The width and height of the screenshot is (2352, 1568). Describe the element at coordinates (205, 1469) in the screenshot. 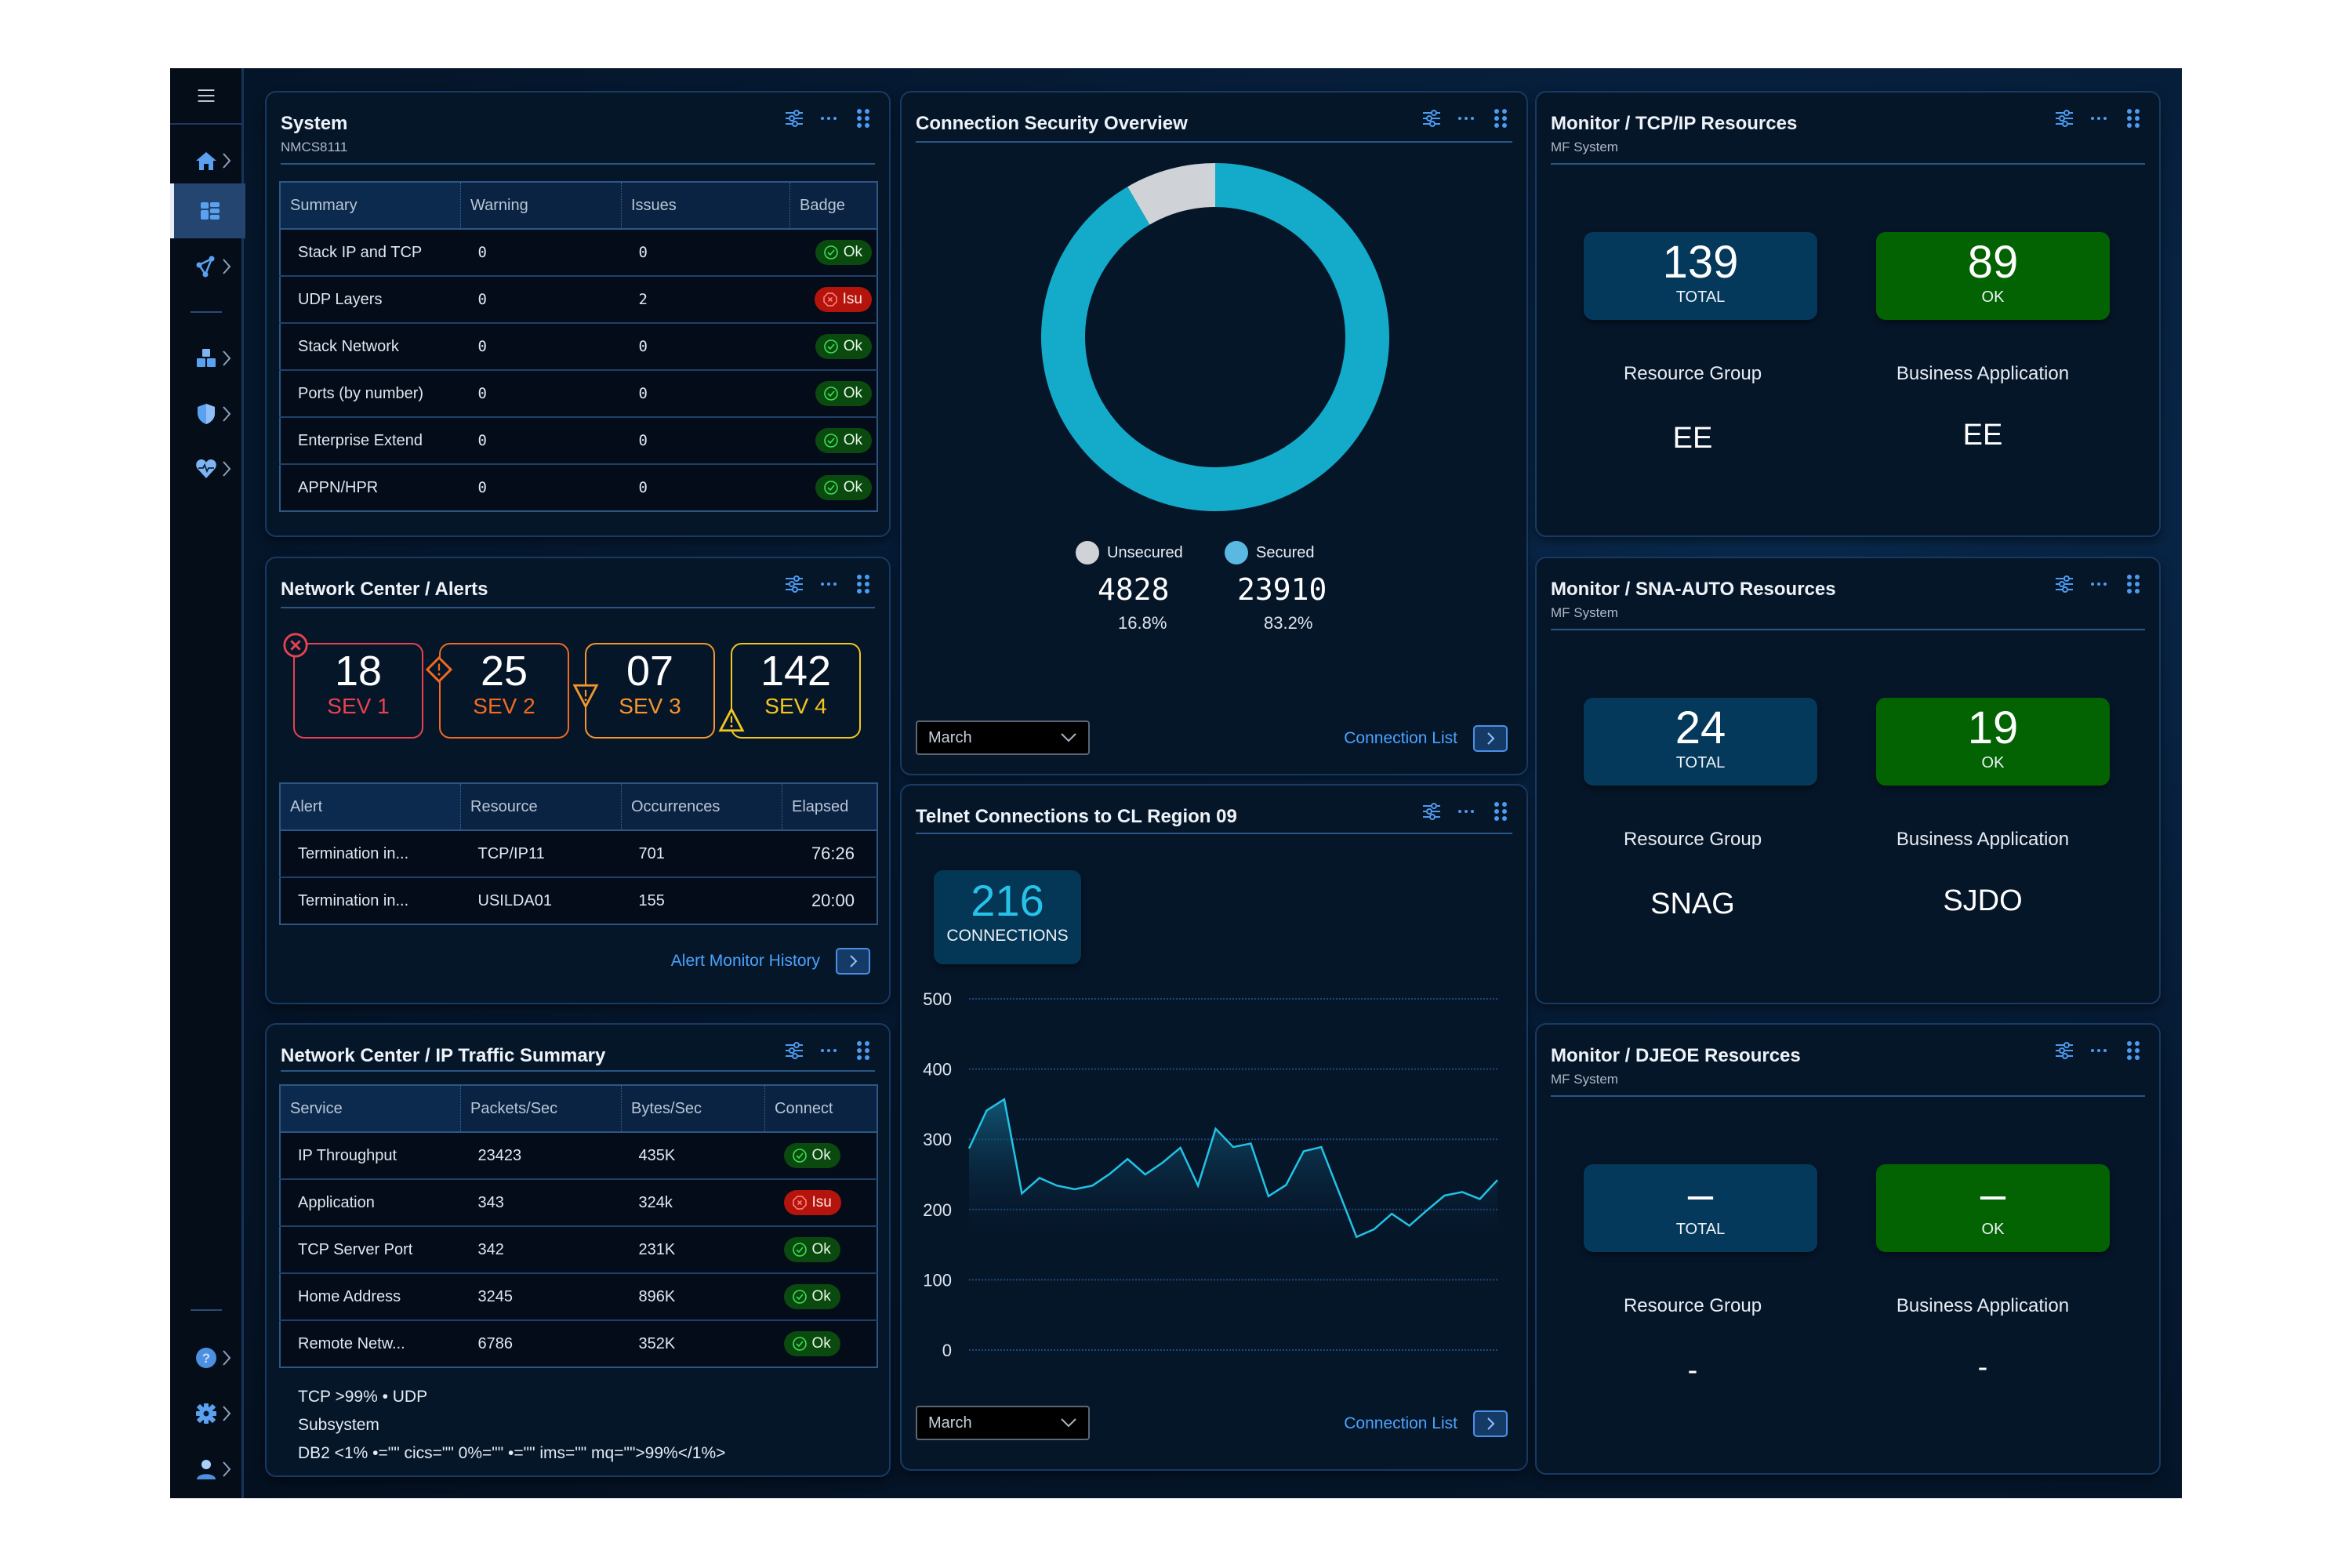

I see `sidebar-item-user` at that location.